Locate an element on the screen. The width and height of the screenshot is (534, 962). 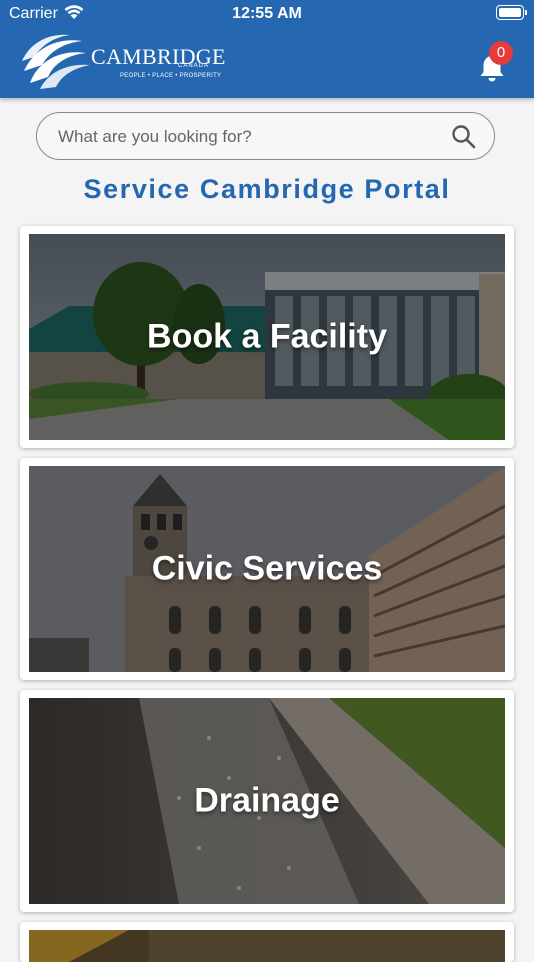
card-label: Book a Facility is located at coordinates (267, 336).